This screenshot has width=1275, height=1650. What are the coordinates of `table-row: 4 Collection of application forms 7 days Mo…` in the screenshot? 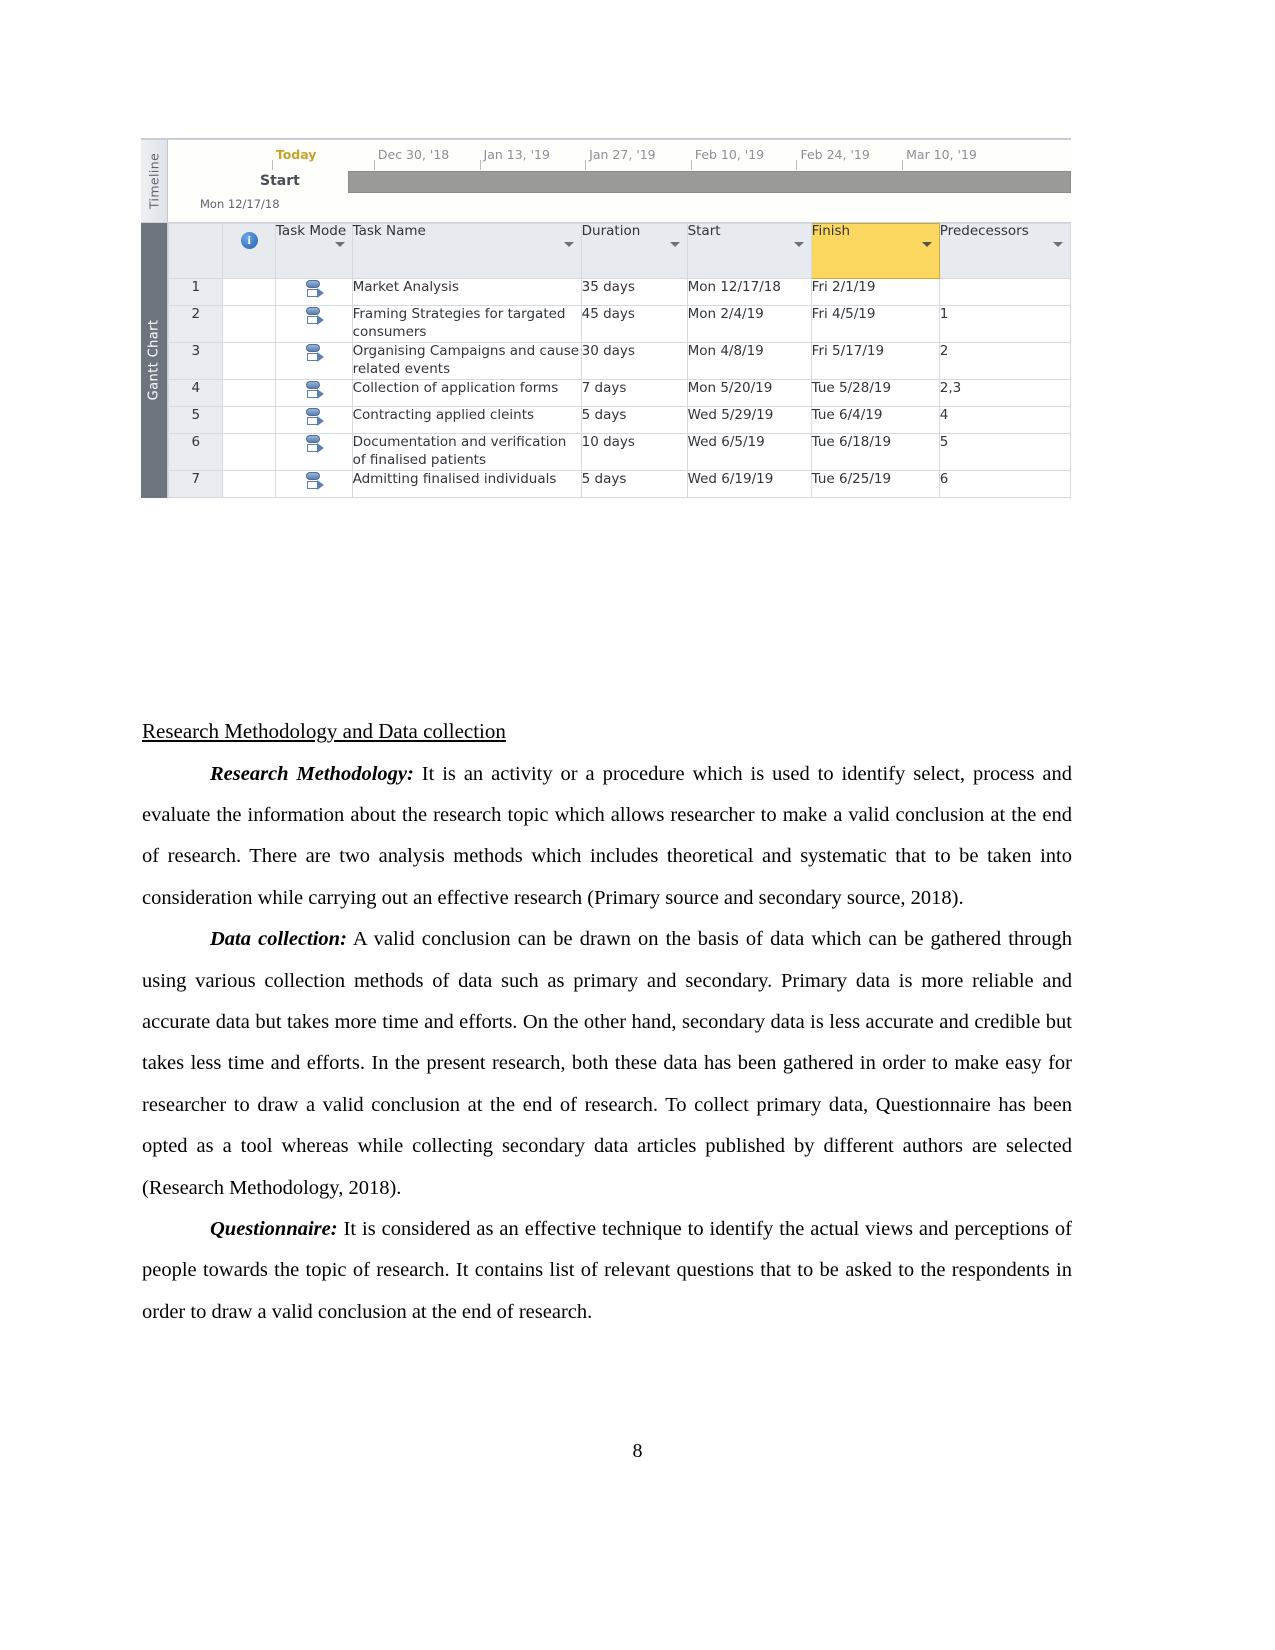 It's located at (619, 392).